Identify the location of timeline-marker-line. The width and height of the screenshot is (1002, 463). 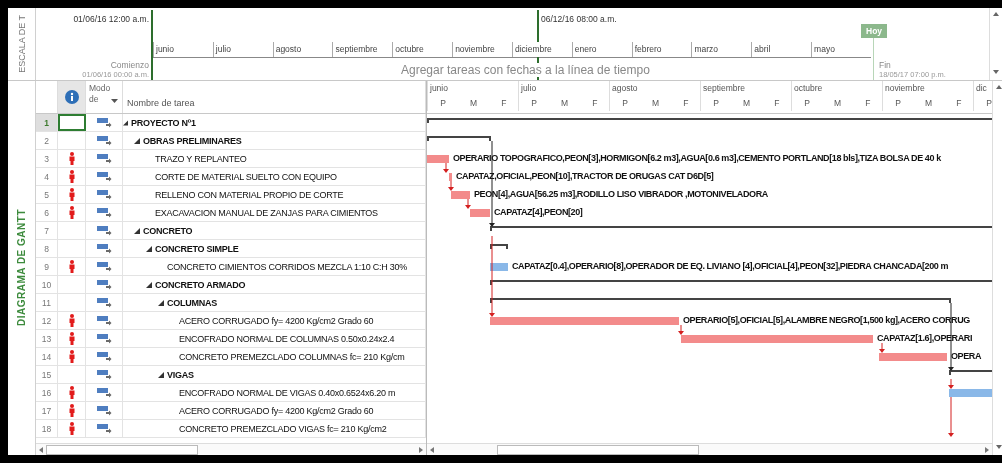
(538, 45).